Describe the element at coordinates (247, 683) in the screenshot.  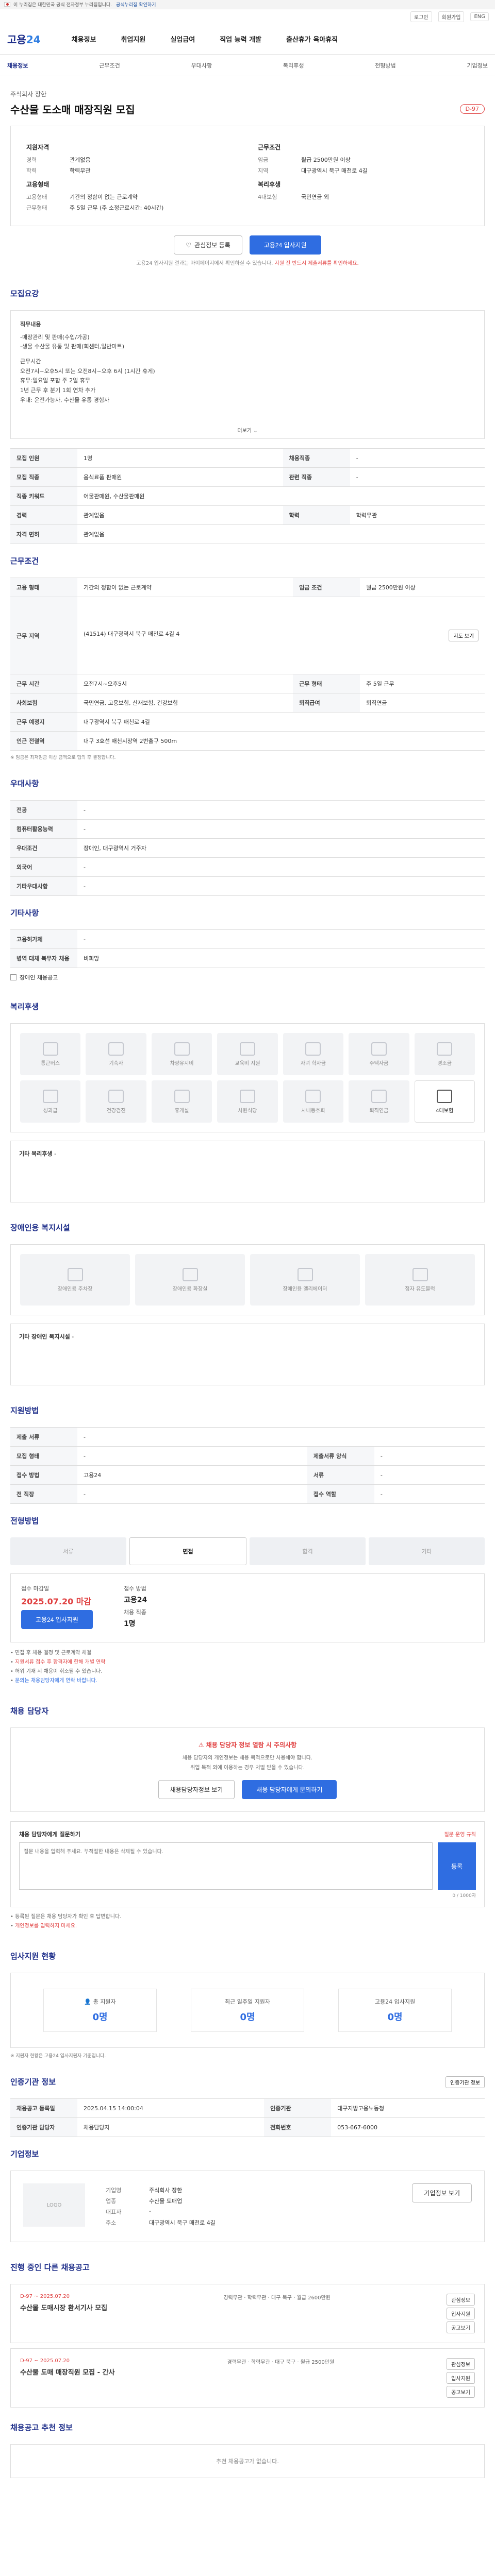
I see `table-row: 근무 시간 오전7시~오후5시 근무 형태 주 5일 근무` at that location.